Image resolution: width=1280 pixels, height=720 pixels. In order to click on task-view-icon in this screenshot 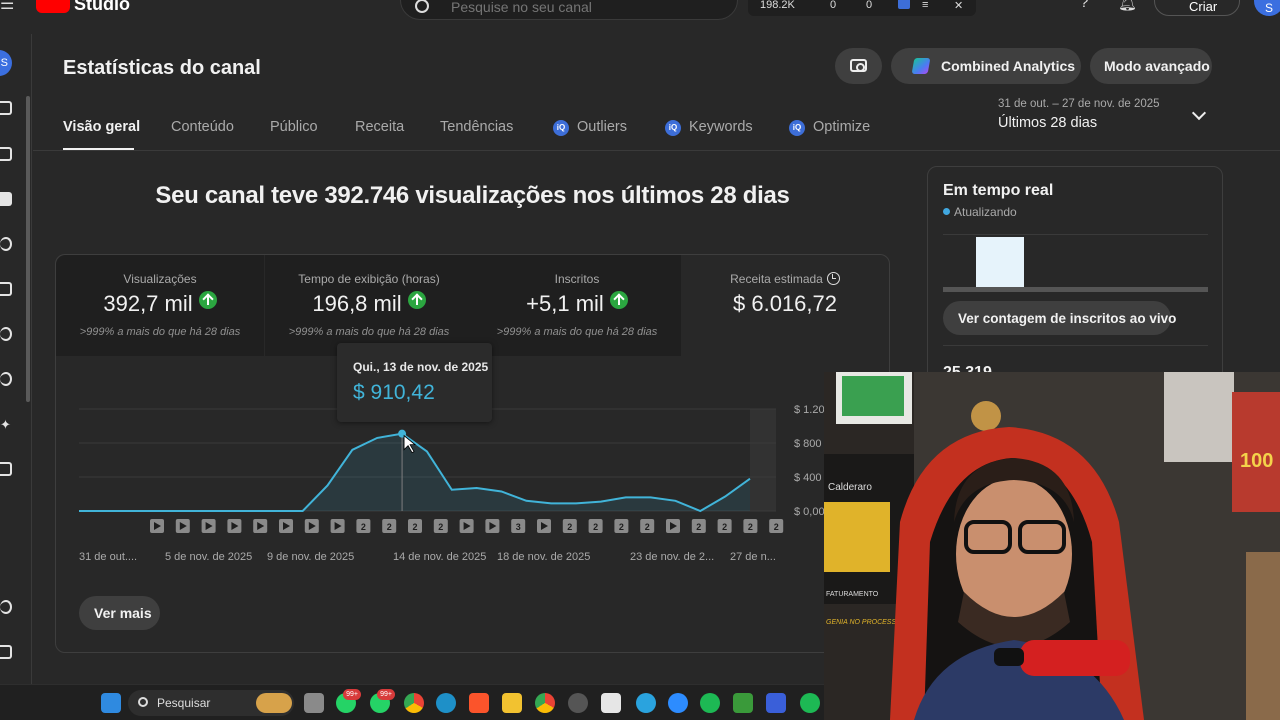, I will do `click(314, 703)`.